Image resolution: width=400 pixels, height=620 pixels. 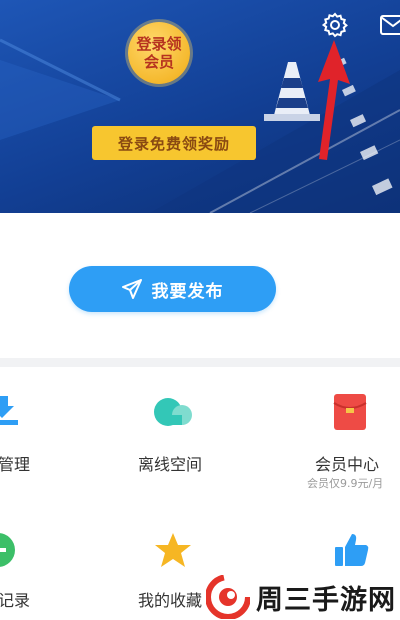 What do you see at coordinates (159, 44) in the screenshot?
I see `member-badge-line1: 登录领` at bounding box center [159, 44].